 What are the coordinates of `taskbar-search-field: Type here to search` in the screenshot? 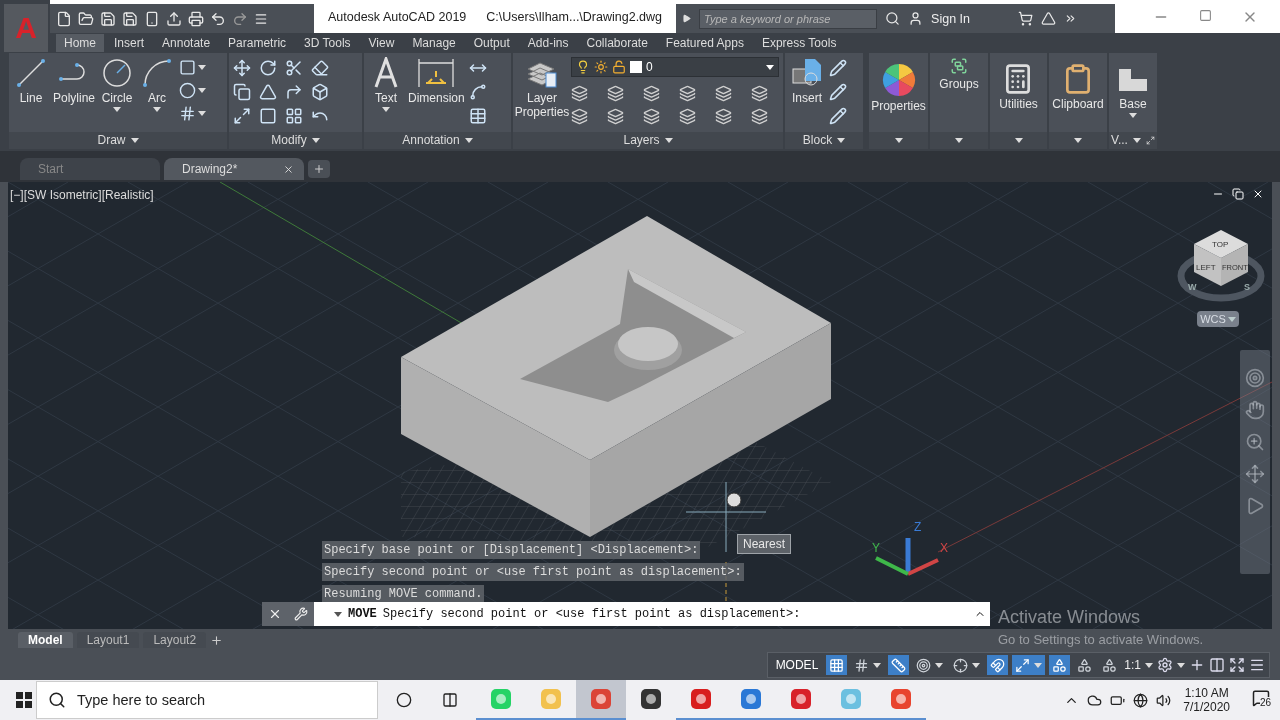 It's located at (207, 700).